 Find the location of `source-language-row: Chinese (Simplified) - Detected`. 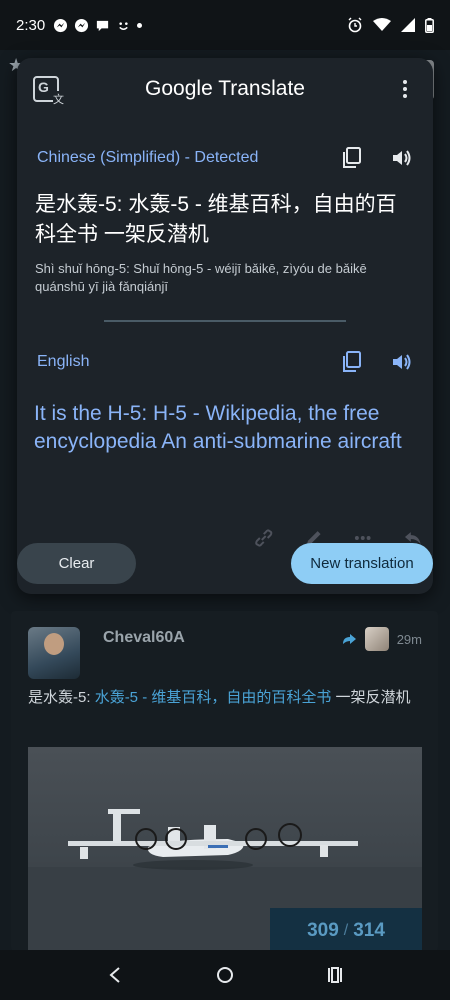

source-language-row: Chinese (Simplified) - Detected is located at coordinates (225, 158).